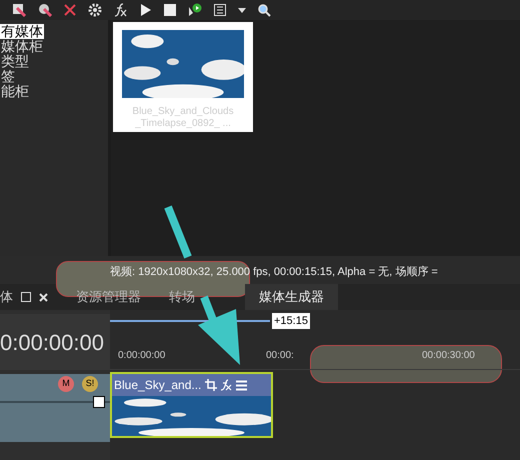  What do you see at coordinates (242, 10) in the screenshot?
I see `caret-icon` at bounding box center [242, 10].